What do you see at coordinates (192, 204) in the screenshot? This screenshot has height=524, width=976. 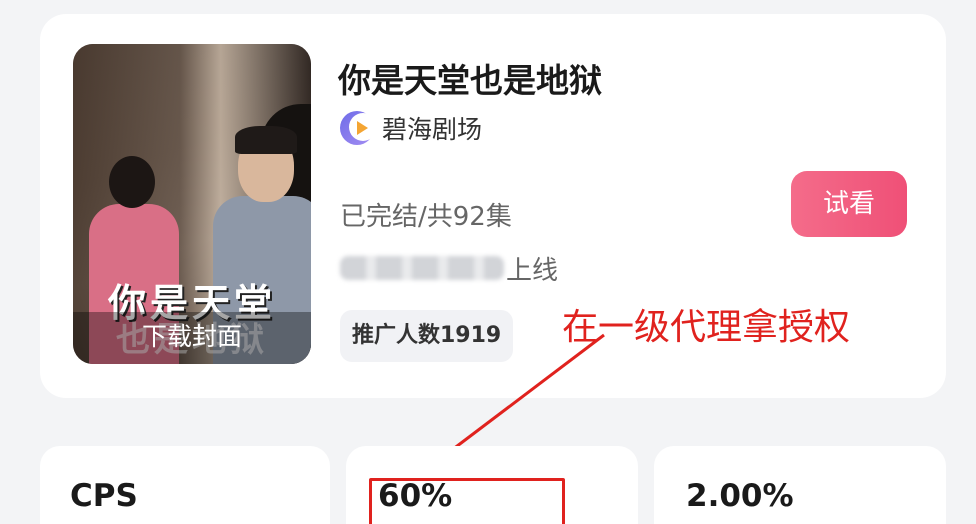 I see `cover-image: 你是天堂 也是地狱 下载封面` at bounding box center [192, 204].